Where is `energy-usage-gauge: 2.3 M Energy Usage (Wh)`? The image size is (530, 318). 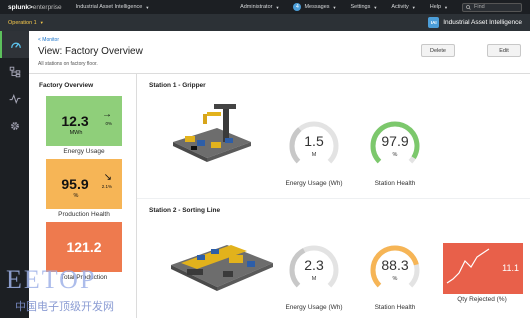 energy-usage-gauge: 2.3 M Energy Usage (Wh) is located at coordinates (314, 280).